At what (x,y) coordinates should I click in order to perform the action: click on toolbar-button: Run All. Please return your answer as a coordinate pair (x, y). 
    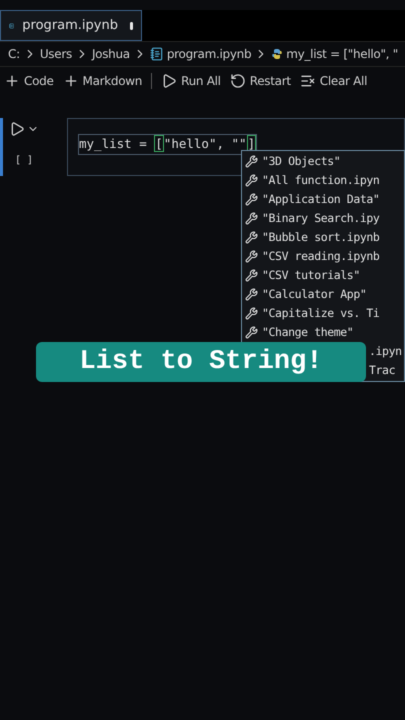
    Looking at the image, I should click on (191, 81).